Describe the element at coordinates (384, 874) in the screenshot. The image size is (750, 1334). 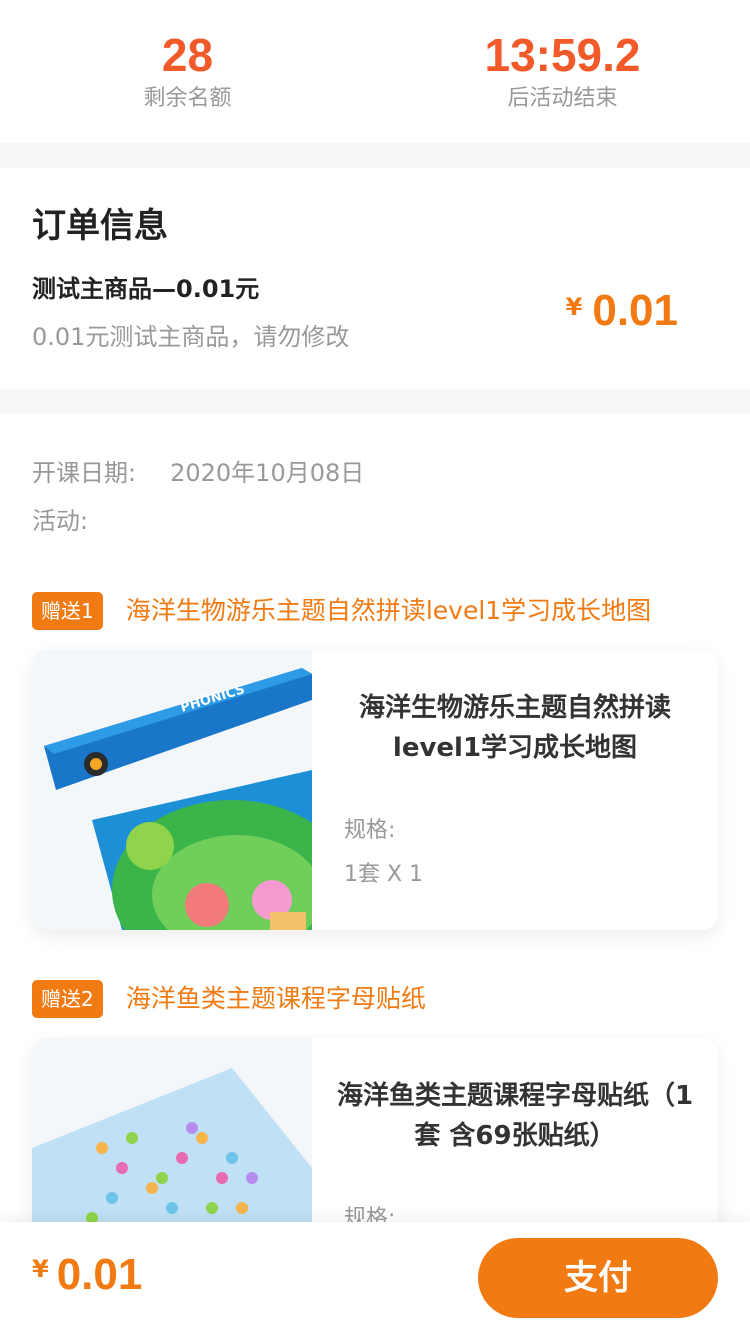
I see `gift-spec-value: 1套 X 1` at that location.